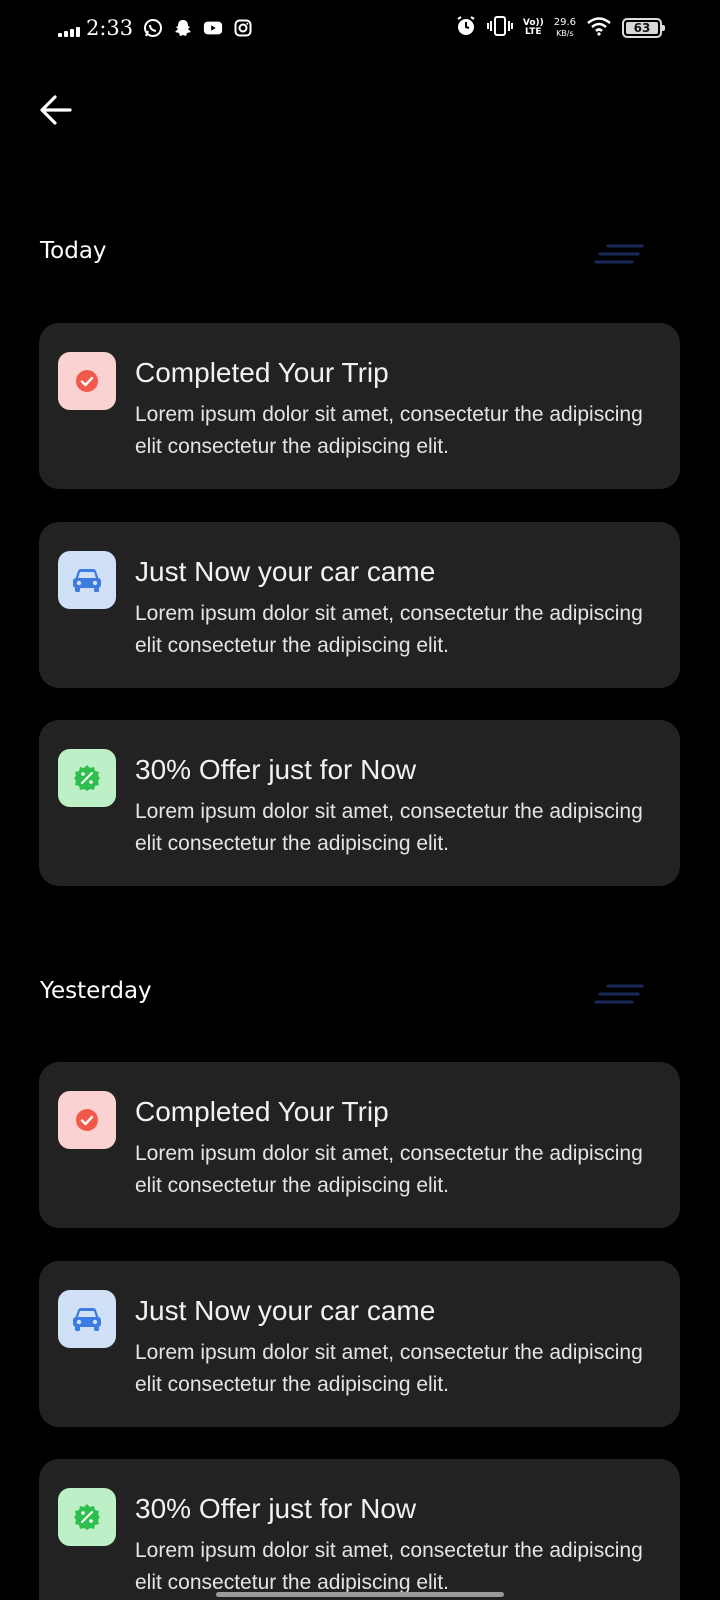 The width and height of the screenshot is (720, 1600). Describe the element at coordinates (213, 28) in the screenshot. I see `youtube-icon` at that location.